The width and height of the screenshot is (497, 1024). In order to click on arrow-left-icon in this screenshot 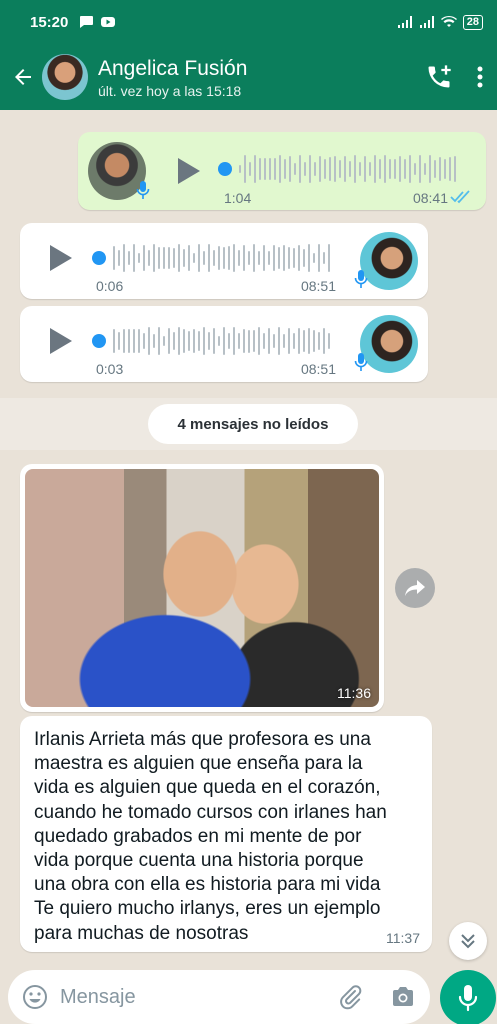, I will do `click(23, 77)`.